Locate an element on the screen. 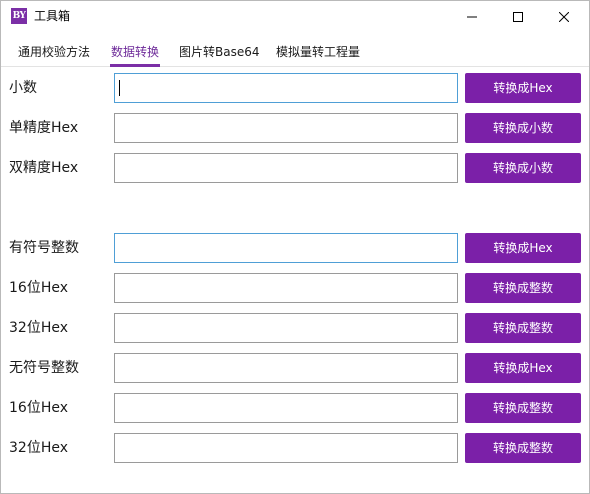  signed-integer-input is located at coordinates (286, 248).